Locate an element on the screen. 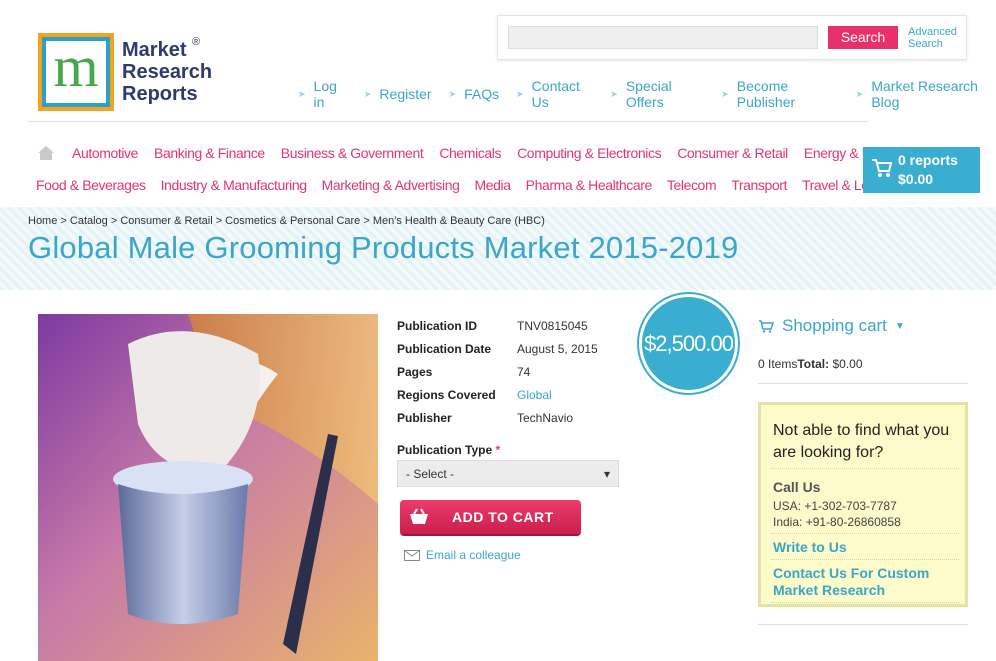 The image size is (996, 661). mini-cart: 0 reports $0.00 is located at coordinates (921, 170).